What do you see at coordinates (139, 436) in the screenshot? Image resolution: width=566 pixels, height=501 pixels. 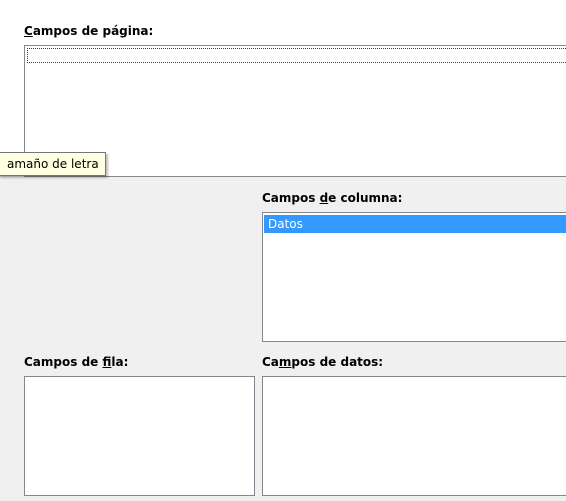 I see `row-fields-list` at bounding box center [139, 436].